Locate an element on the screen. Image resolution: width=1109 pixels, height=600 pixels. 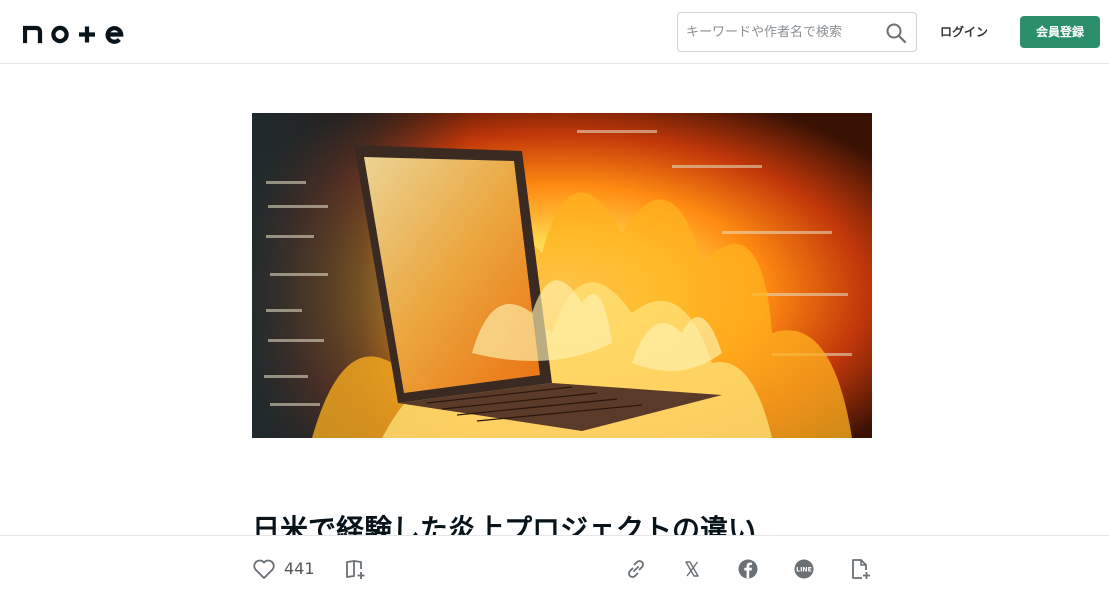
note-add-icon is located at coordinates (860, 569).